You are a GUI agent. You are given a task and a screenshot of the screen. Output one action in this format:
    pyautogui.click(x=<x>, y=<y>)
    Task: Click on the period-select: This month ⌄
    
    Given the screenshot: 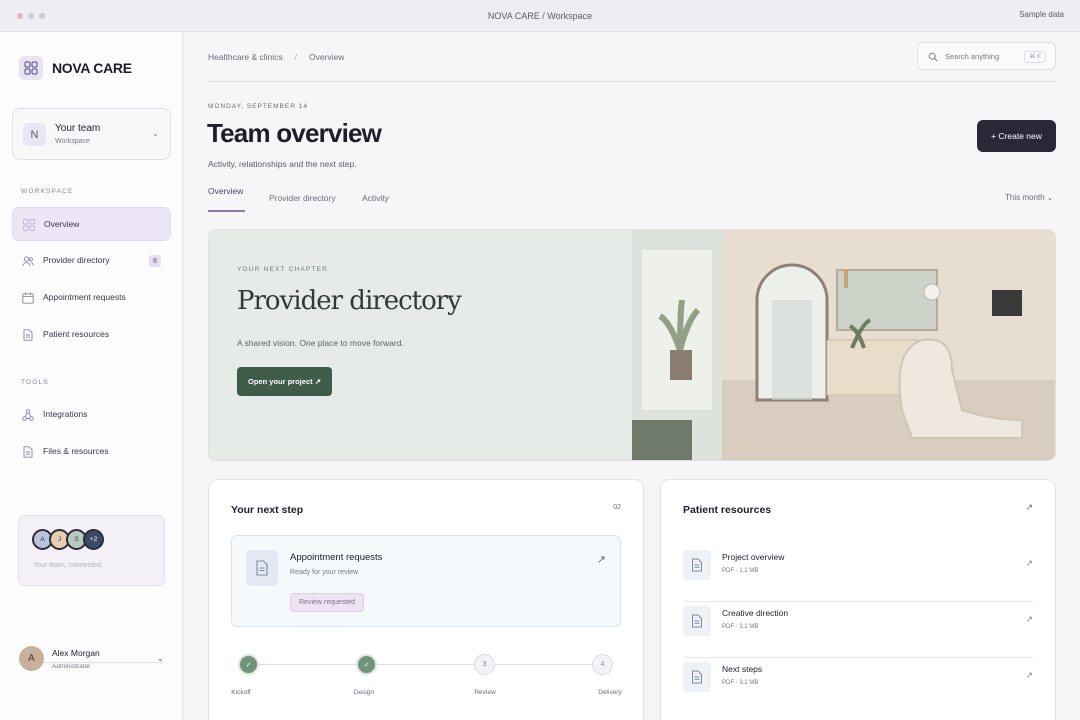 What is the action you would take?
    pyautogui.click(x=1029, y=197)
    